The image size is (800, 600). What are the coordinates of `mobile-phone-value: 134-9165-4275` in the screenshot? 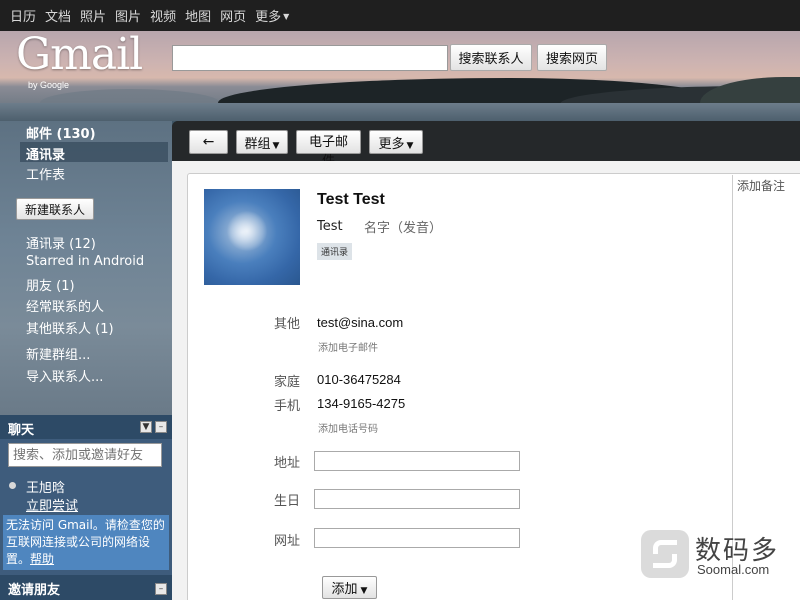 It's located at (361, 403).